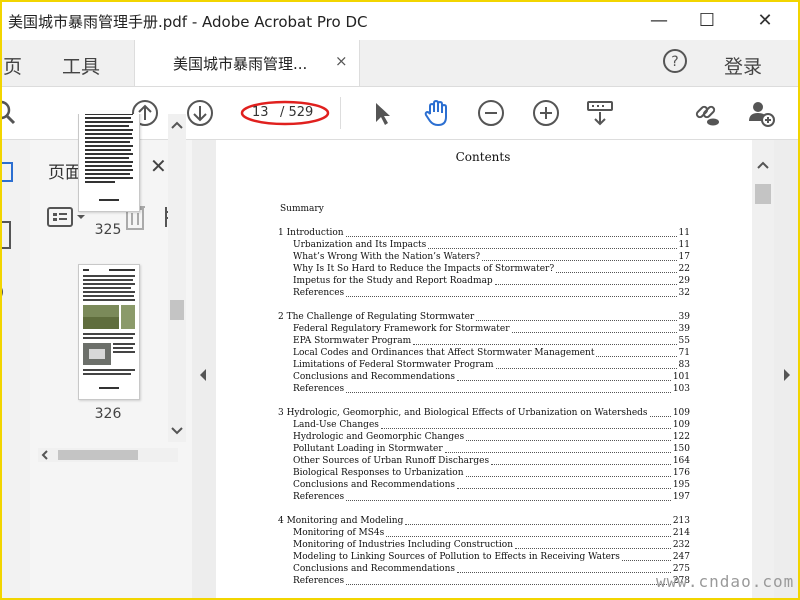  What do you see at coordinates (376, 317) in the screenshot?
I see `toc-entry-title: 2 The Challenge of Regulating Stormwater` at bounding box center [376, 317].